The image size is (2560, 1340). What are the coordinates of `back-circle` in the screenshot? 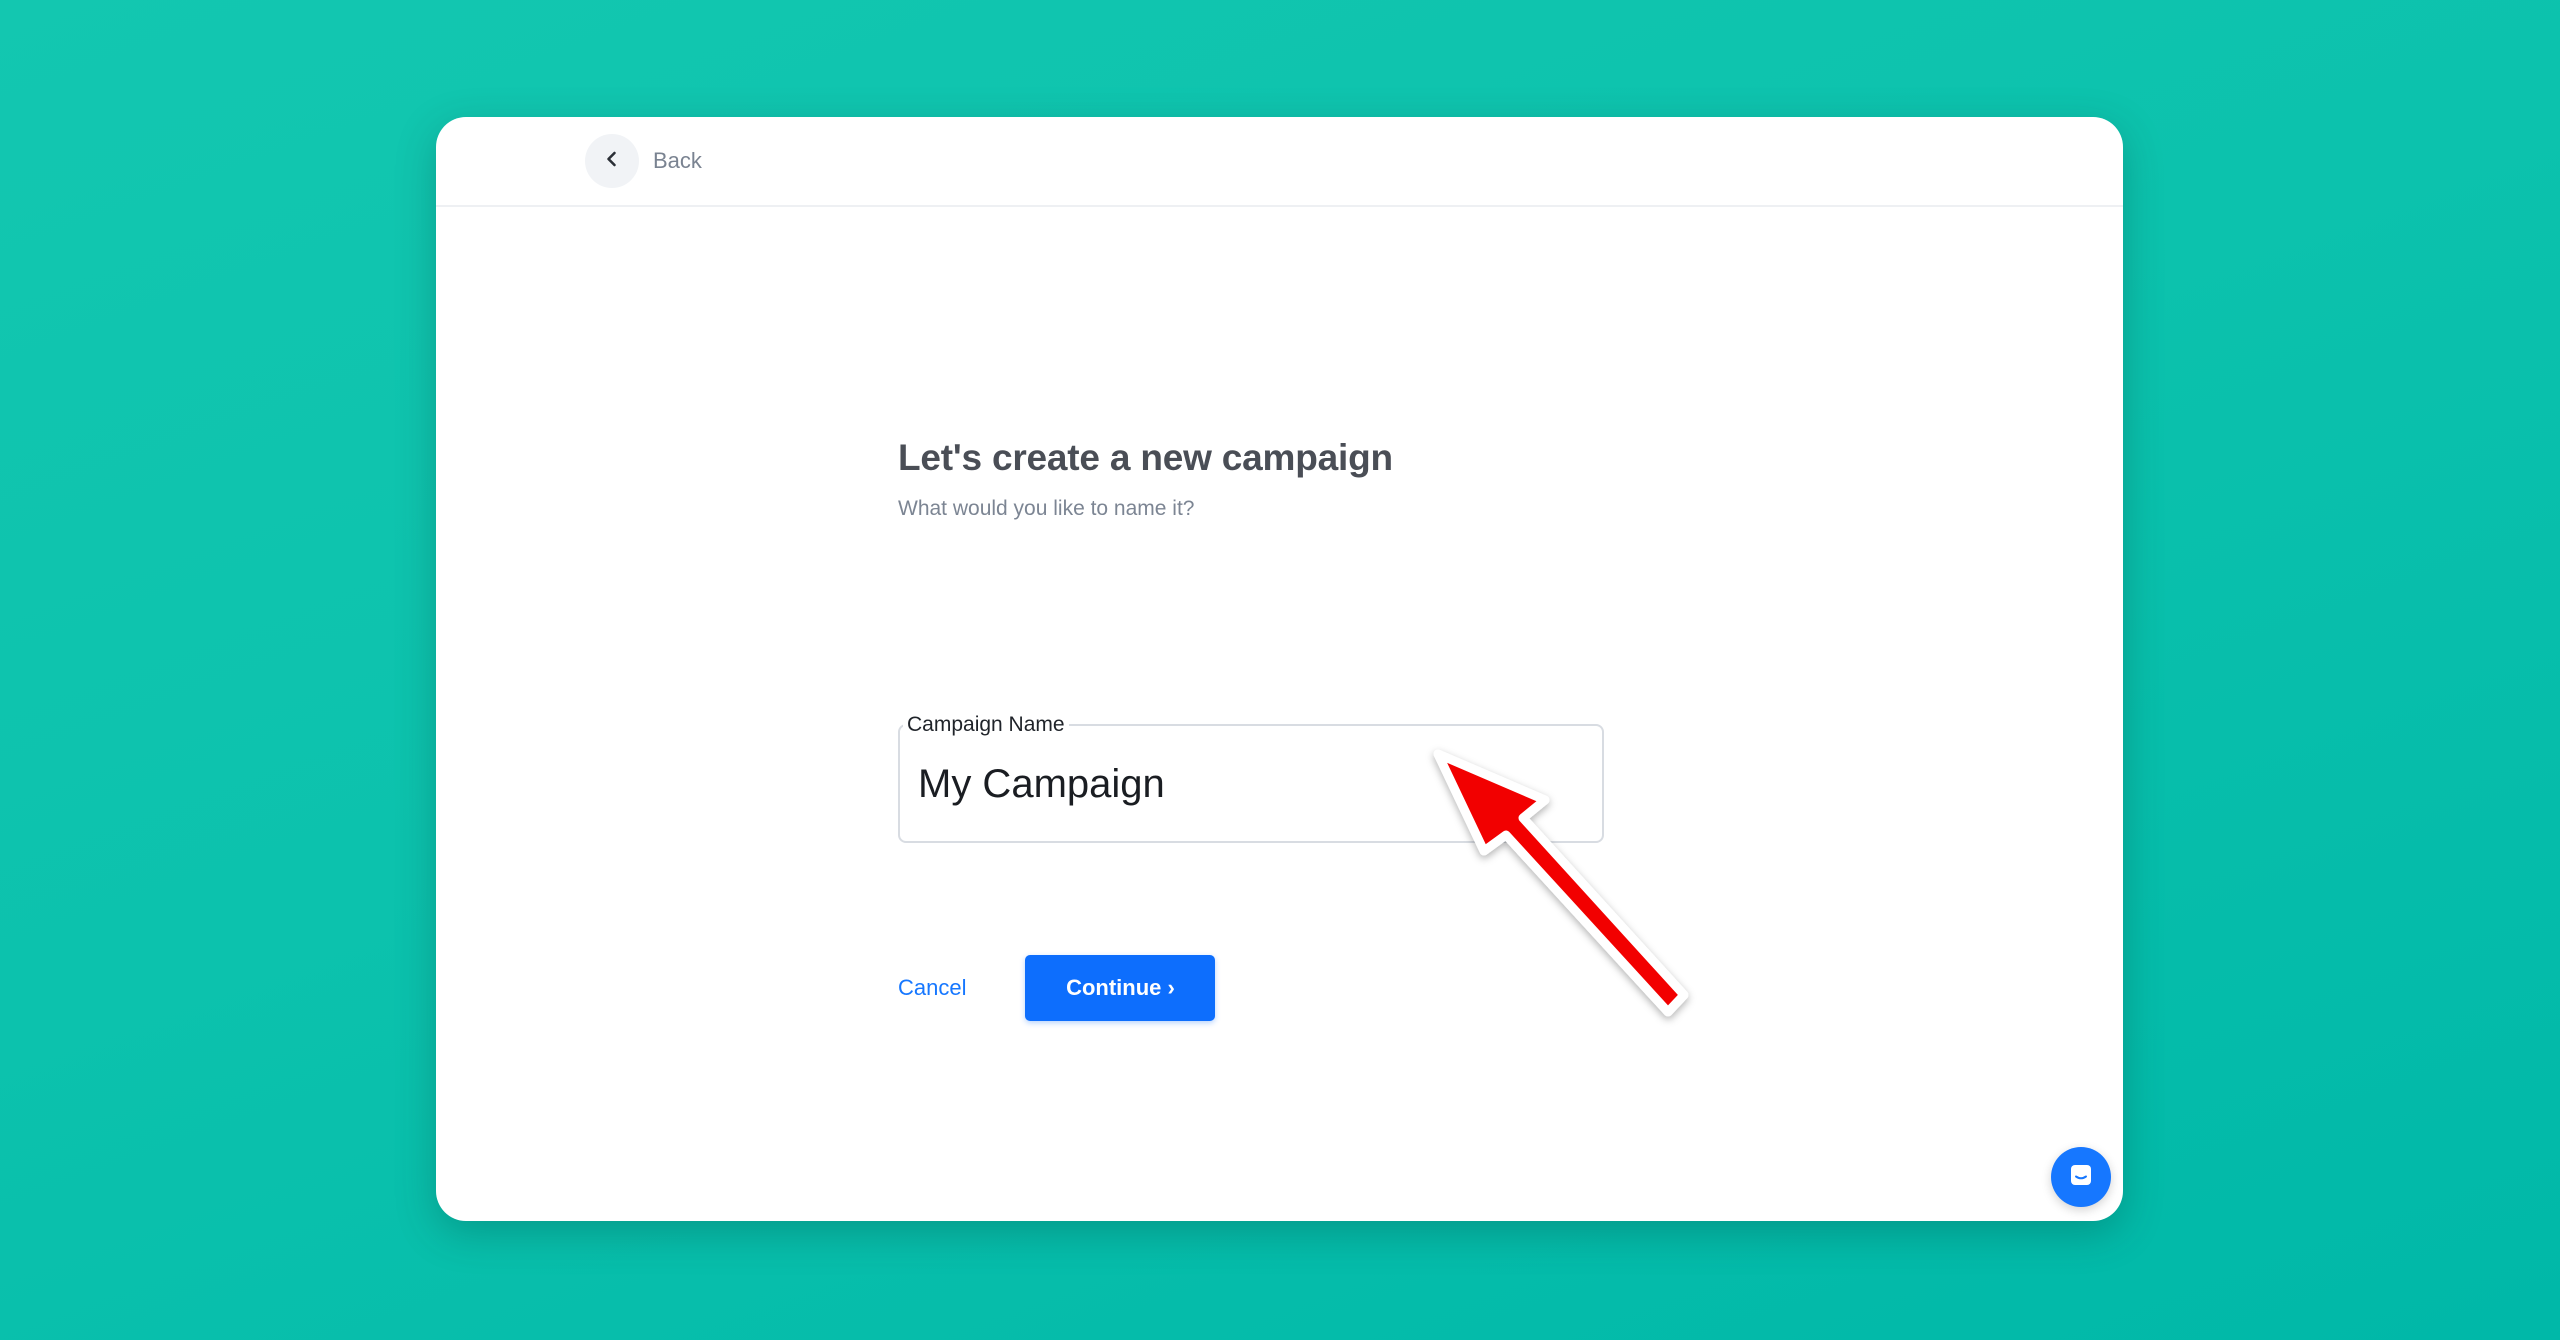 It's located at (612, 161).